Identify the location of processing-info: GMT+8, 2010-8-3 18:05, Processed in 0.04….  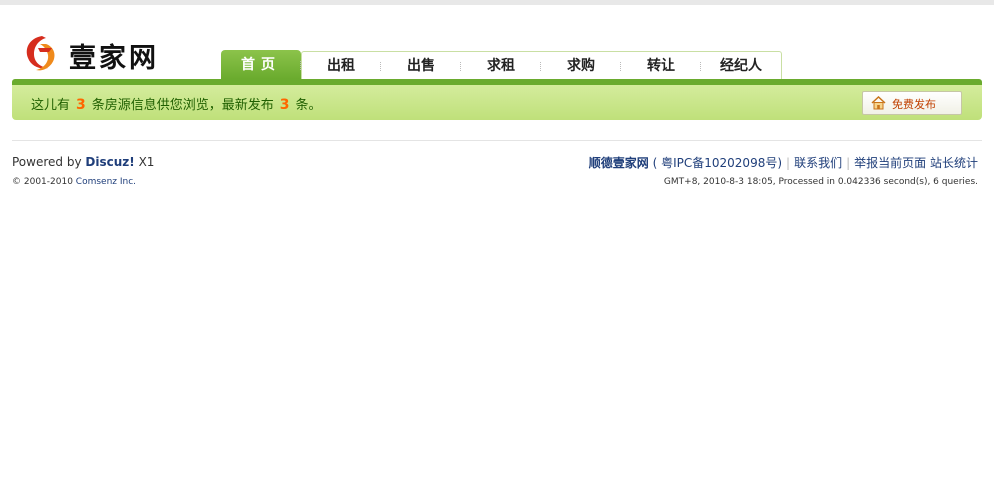
(820, 182).